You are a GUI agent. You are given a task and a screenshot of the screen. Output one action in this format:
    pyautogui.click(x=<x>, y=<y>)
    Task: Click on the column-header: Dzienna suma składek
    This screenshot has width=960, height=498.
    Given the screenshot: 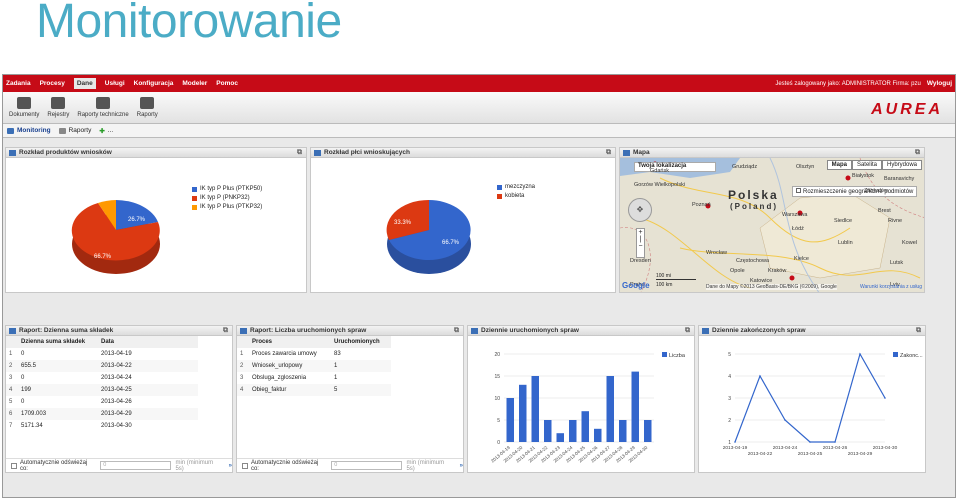 What is the action you would take?
    pyautogui.click(x=58, y=342)
    